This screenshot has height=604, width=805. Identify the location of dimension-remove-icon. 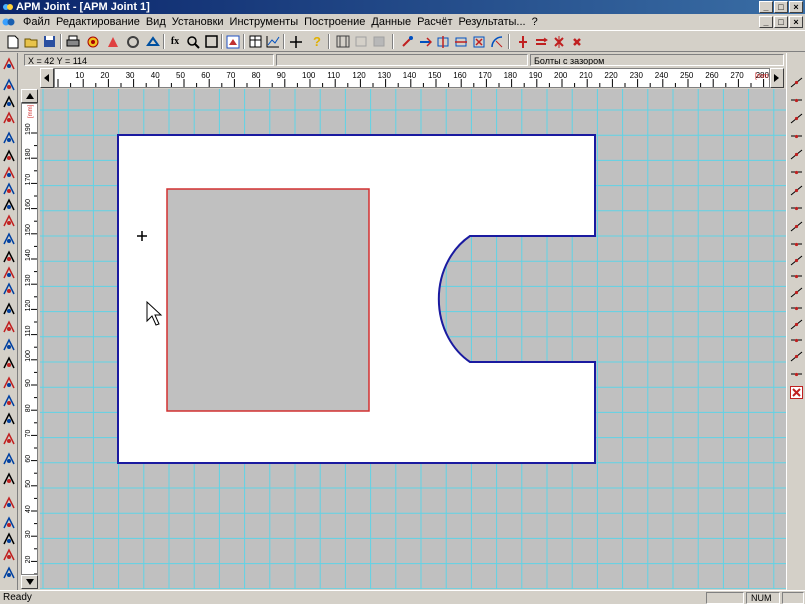
(559, 41).